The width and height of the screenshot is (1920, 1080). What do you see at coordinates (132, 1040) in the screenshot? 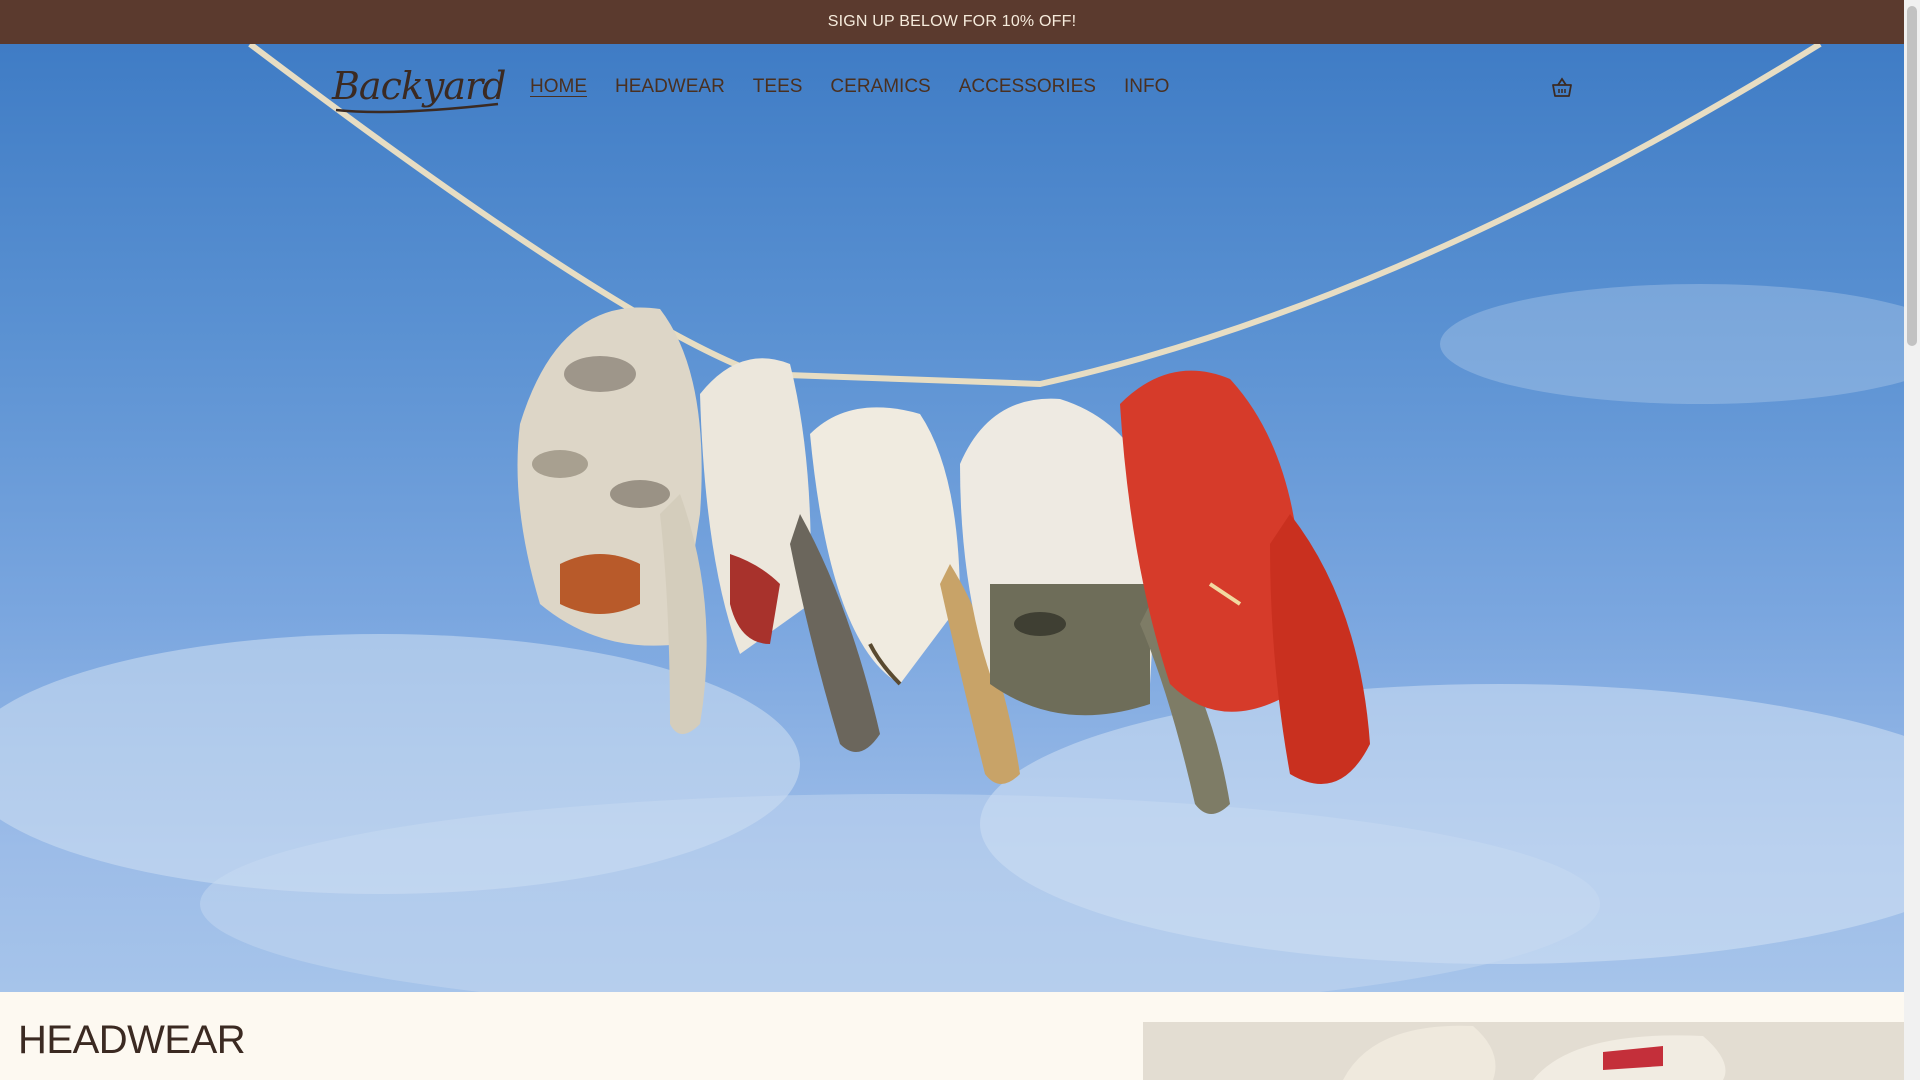
I see `section-title-headwear: HEADWEAR` at bounding box center [132, 1040].